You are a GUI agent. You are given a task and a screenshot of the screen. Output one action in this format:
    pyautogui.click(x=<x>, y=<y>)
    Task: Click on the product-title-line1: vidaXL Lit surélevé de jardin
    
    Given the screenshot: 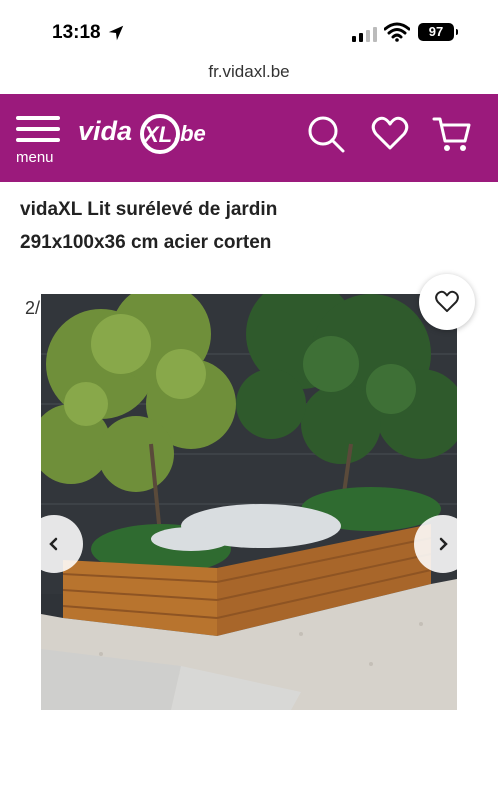 What is the action you would take?
    pyautogui.click(x=149, y=209)
    